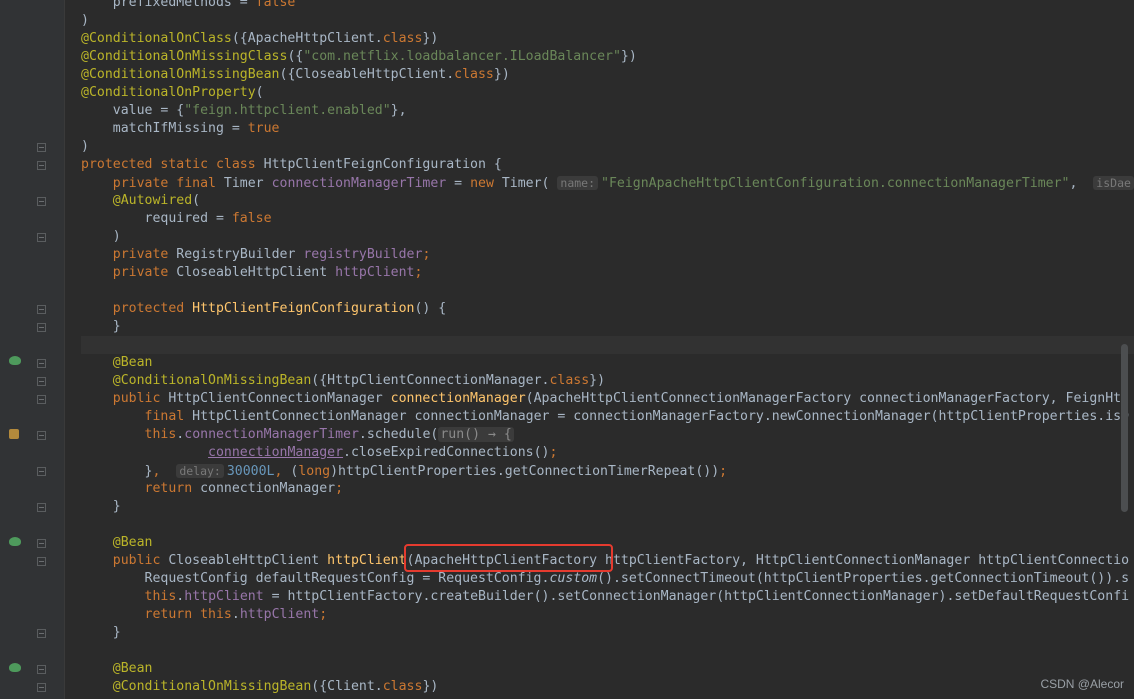 The height and width of the screenshot is (699, 1134). Describe the element at coordinates (244, 488) in the screenshot. I see `code-line: return connectionManager;` at that location.